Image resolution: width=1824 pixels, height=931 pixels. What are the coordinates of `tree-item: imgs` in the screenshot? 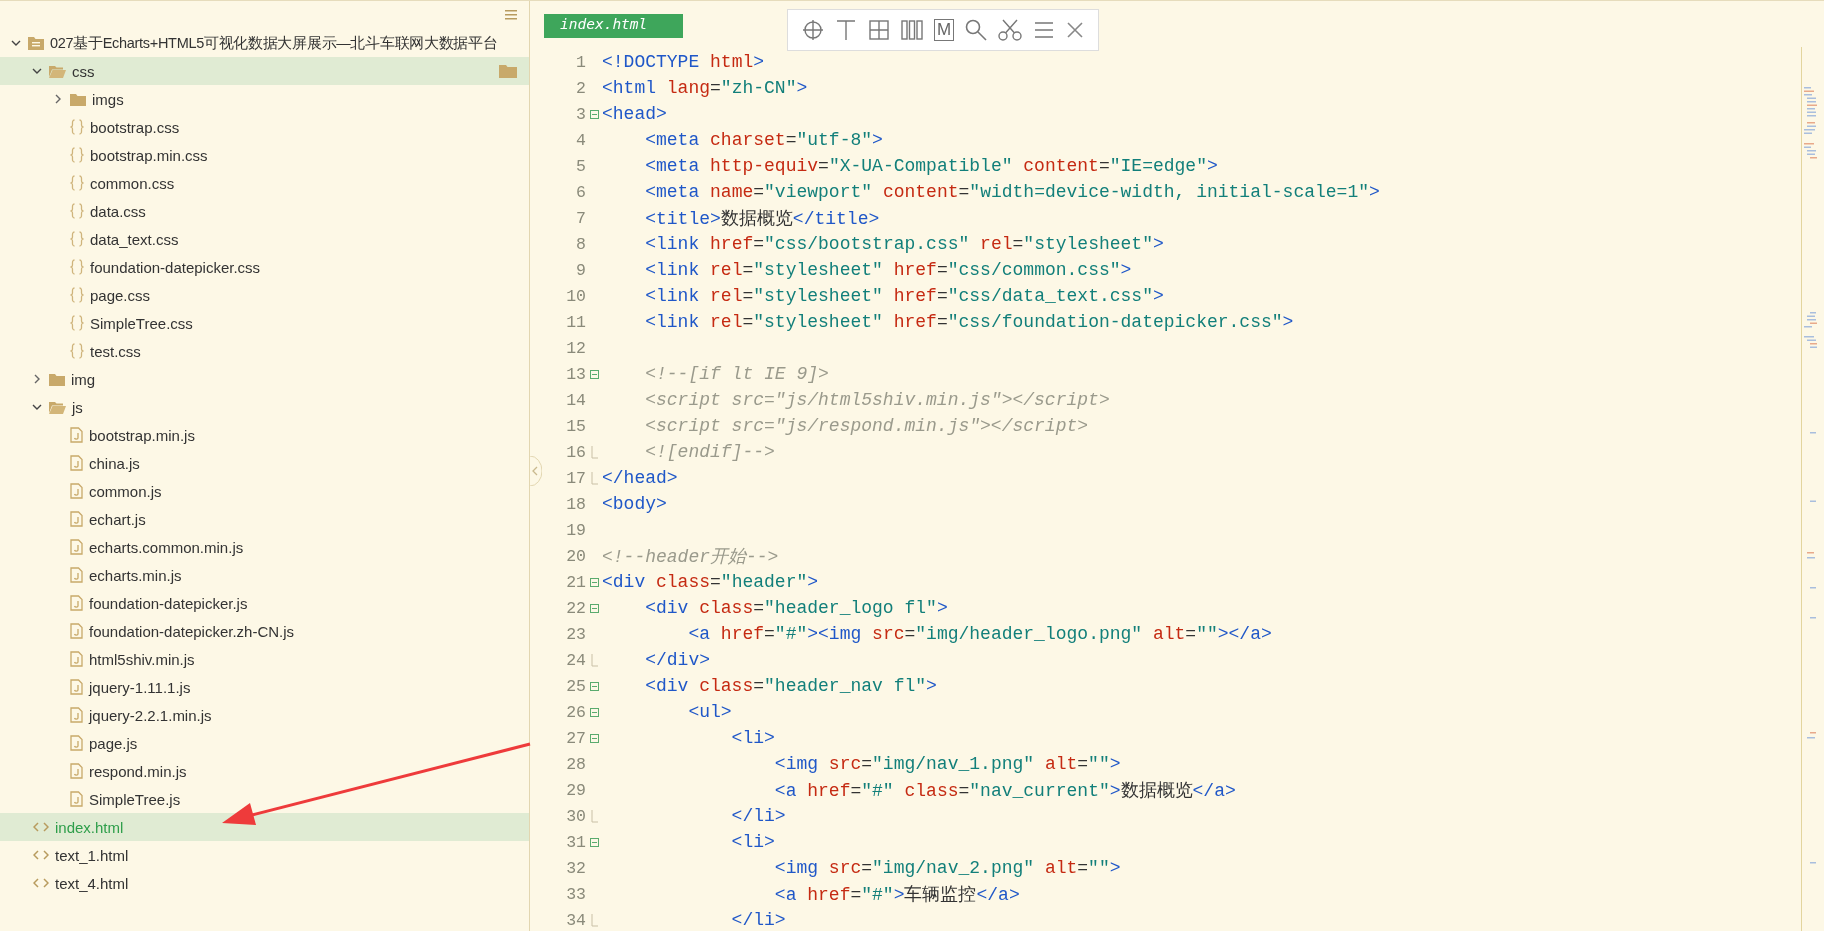 It's located at (264, 99).